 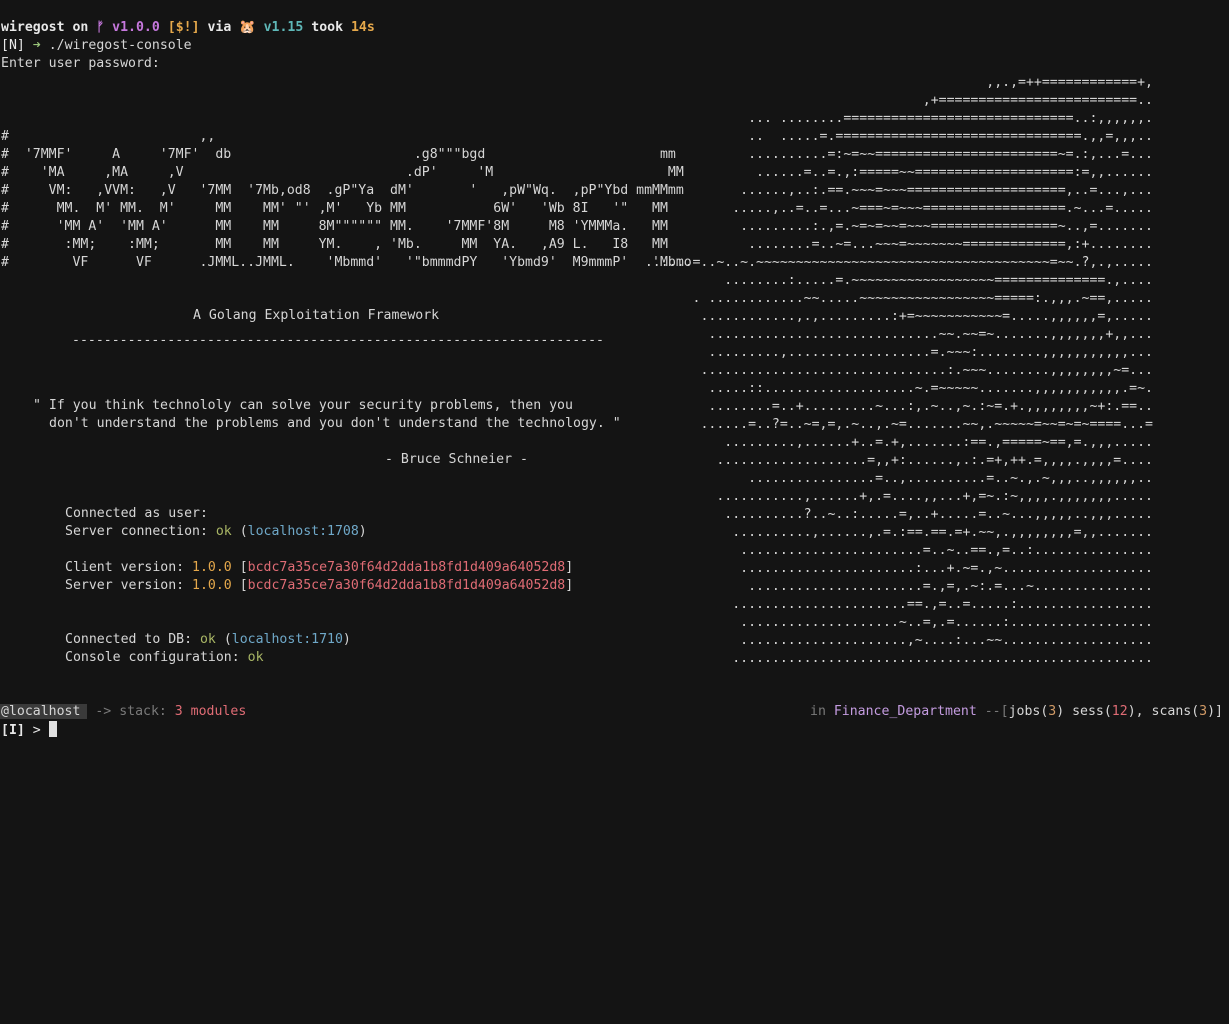 I want to click on command-text: ./wiregost-console, so click(x=120, y=45).